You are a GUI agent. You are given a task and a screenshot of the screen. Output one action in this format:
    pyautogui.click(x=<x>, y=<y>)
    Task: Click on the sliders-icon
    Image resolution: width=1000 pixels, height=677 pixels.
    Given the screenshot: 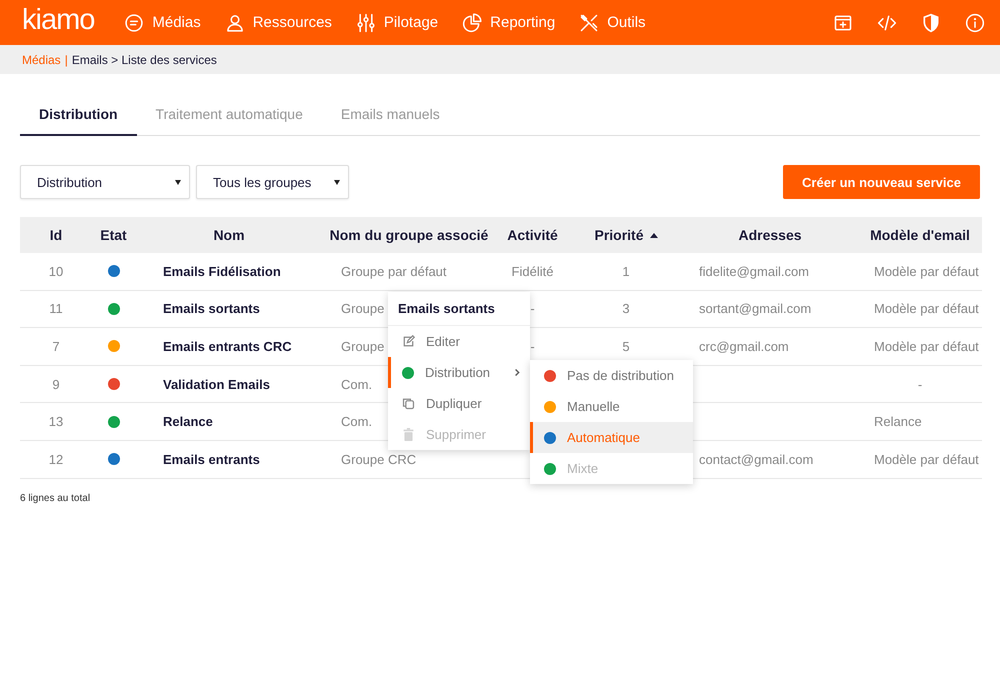 What is the action you would take?
    pyautogui.click(x=366, y=22)
    